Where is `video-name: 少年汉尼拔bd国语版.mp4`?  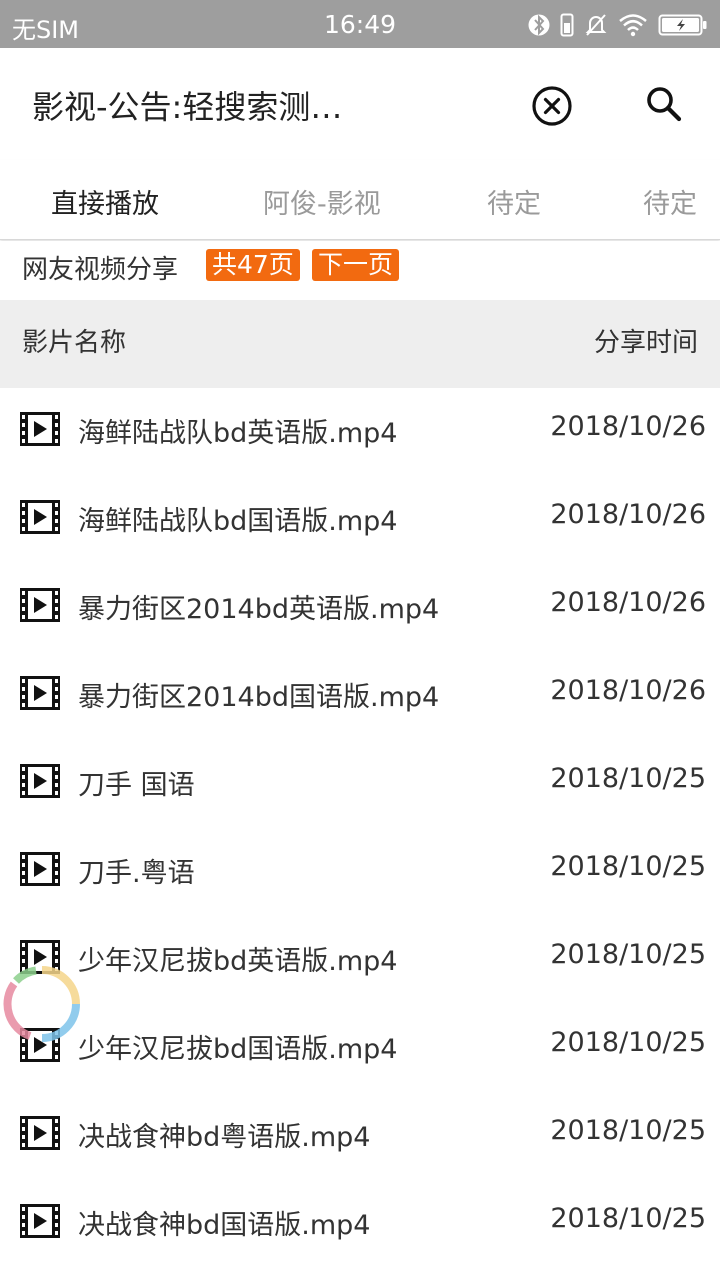 video-name: 少年汉尼拔bd国语版.mp4 is located at coordinates (238, 1049).